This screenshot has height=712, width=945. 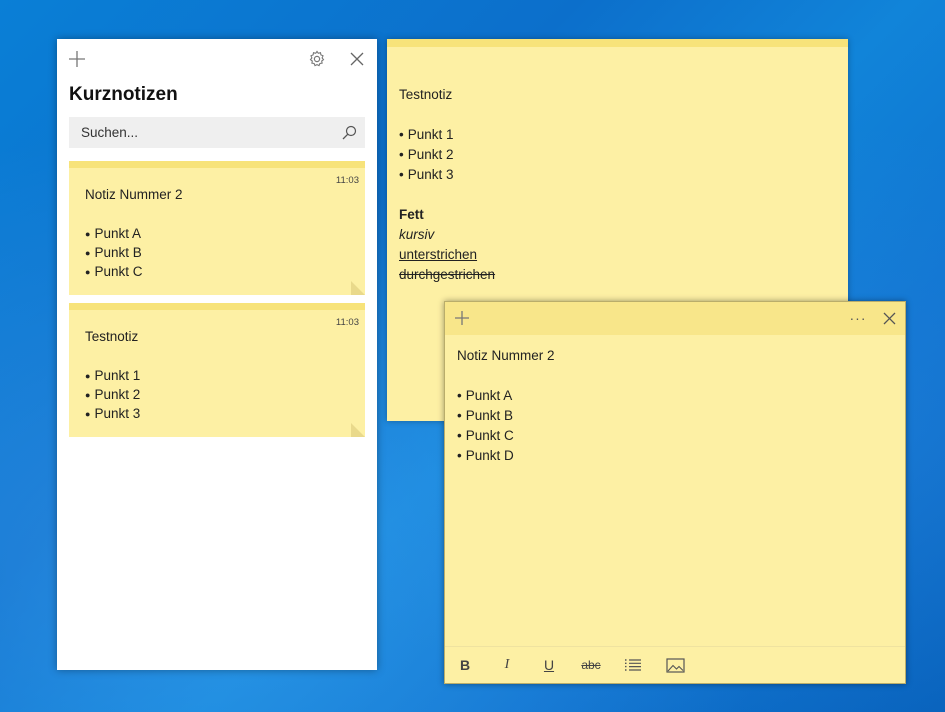 What do you see at coordinates (465, 665) in the screenshot?
I see `bold-button: B` at bounding box center [465, 665].